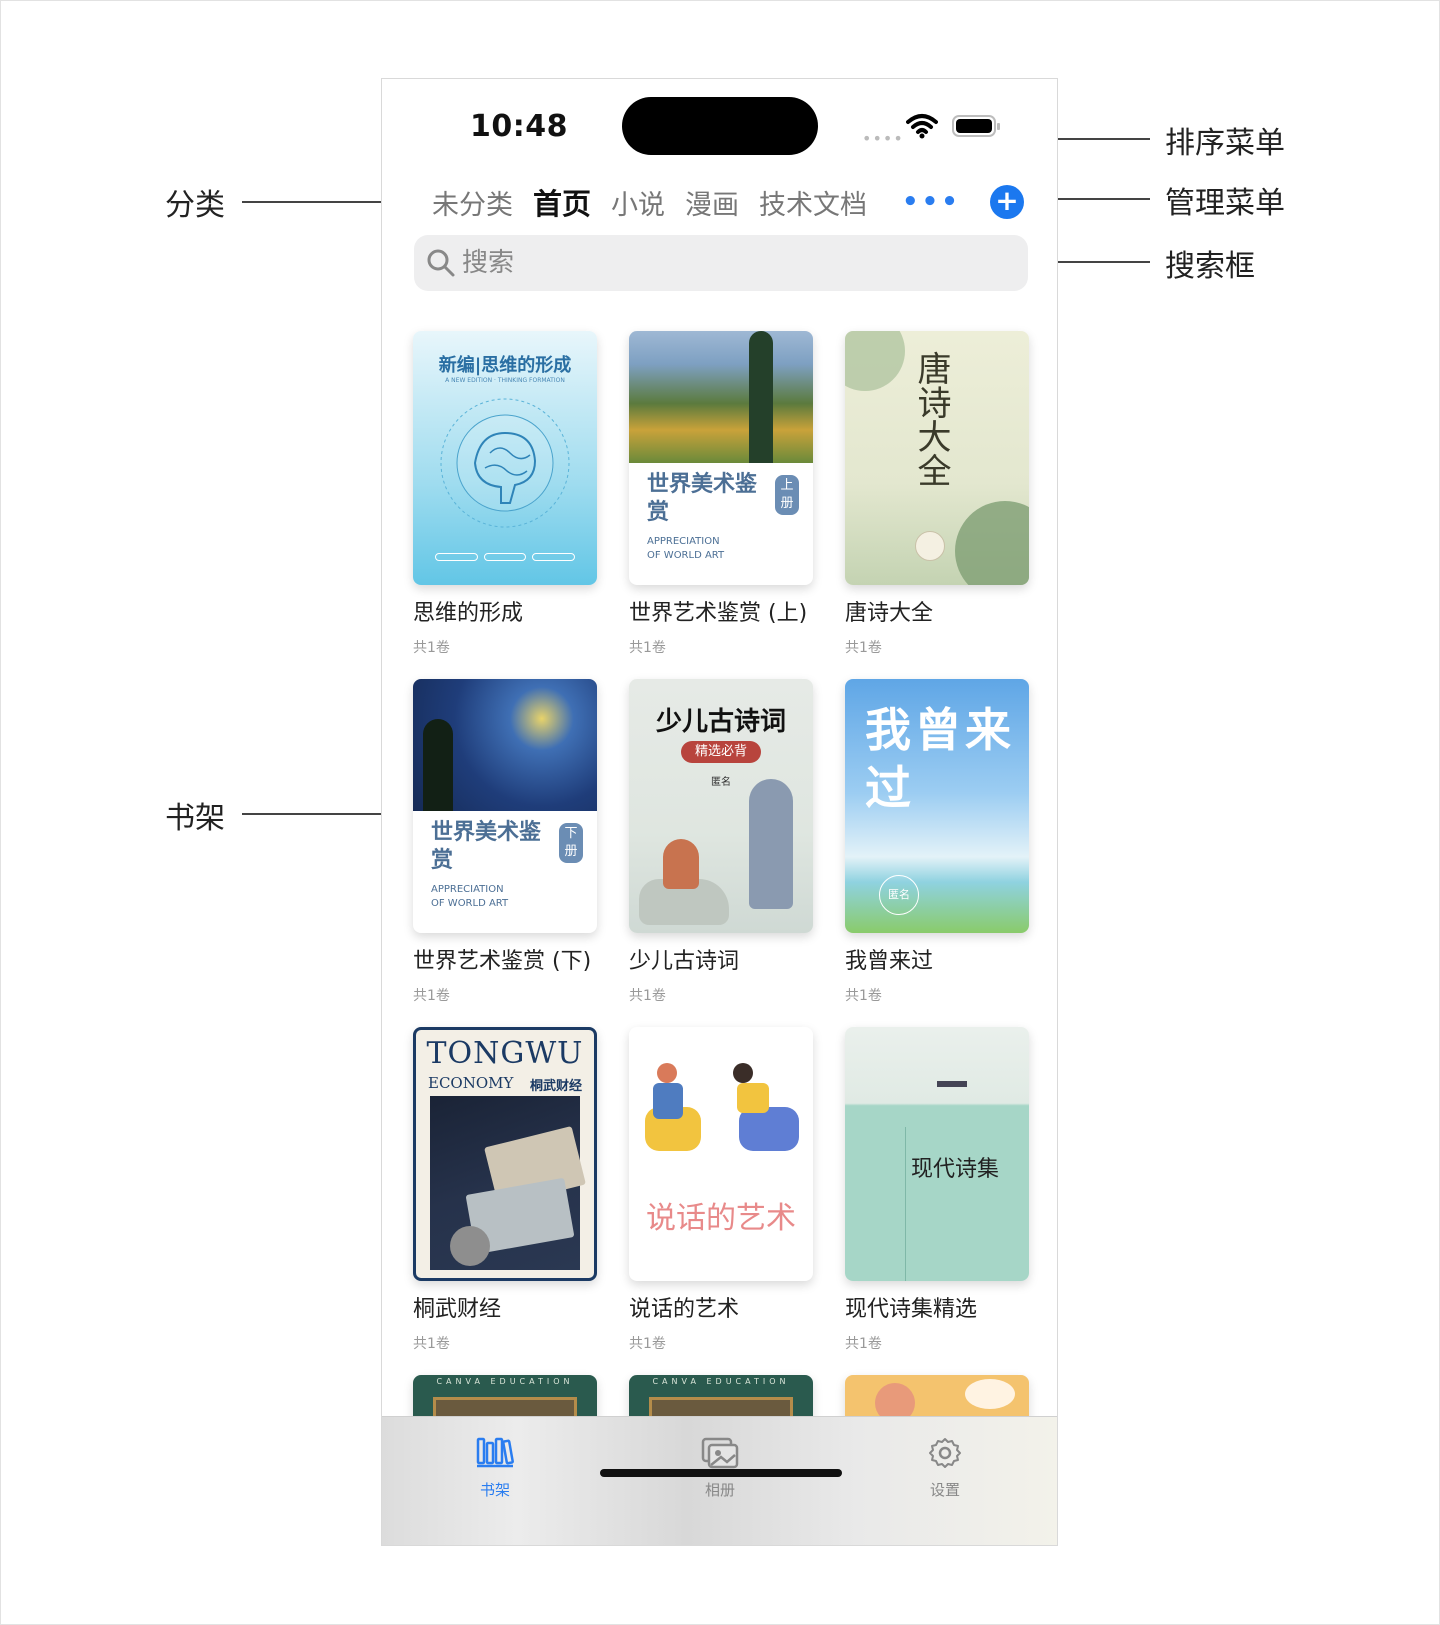  What do you see at coordinates (441, 263) in the screenshot?
I see `search-icon` at bounding box center [441, 263].